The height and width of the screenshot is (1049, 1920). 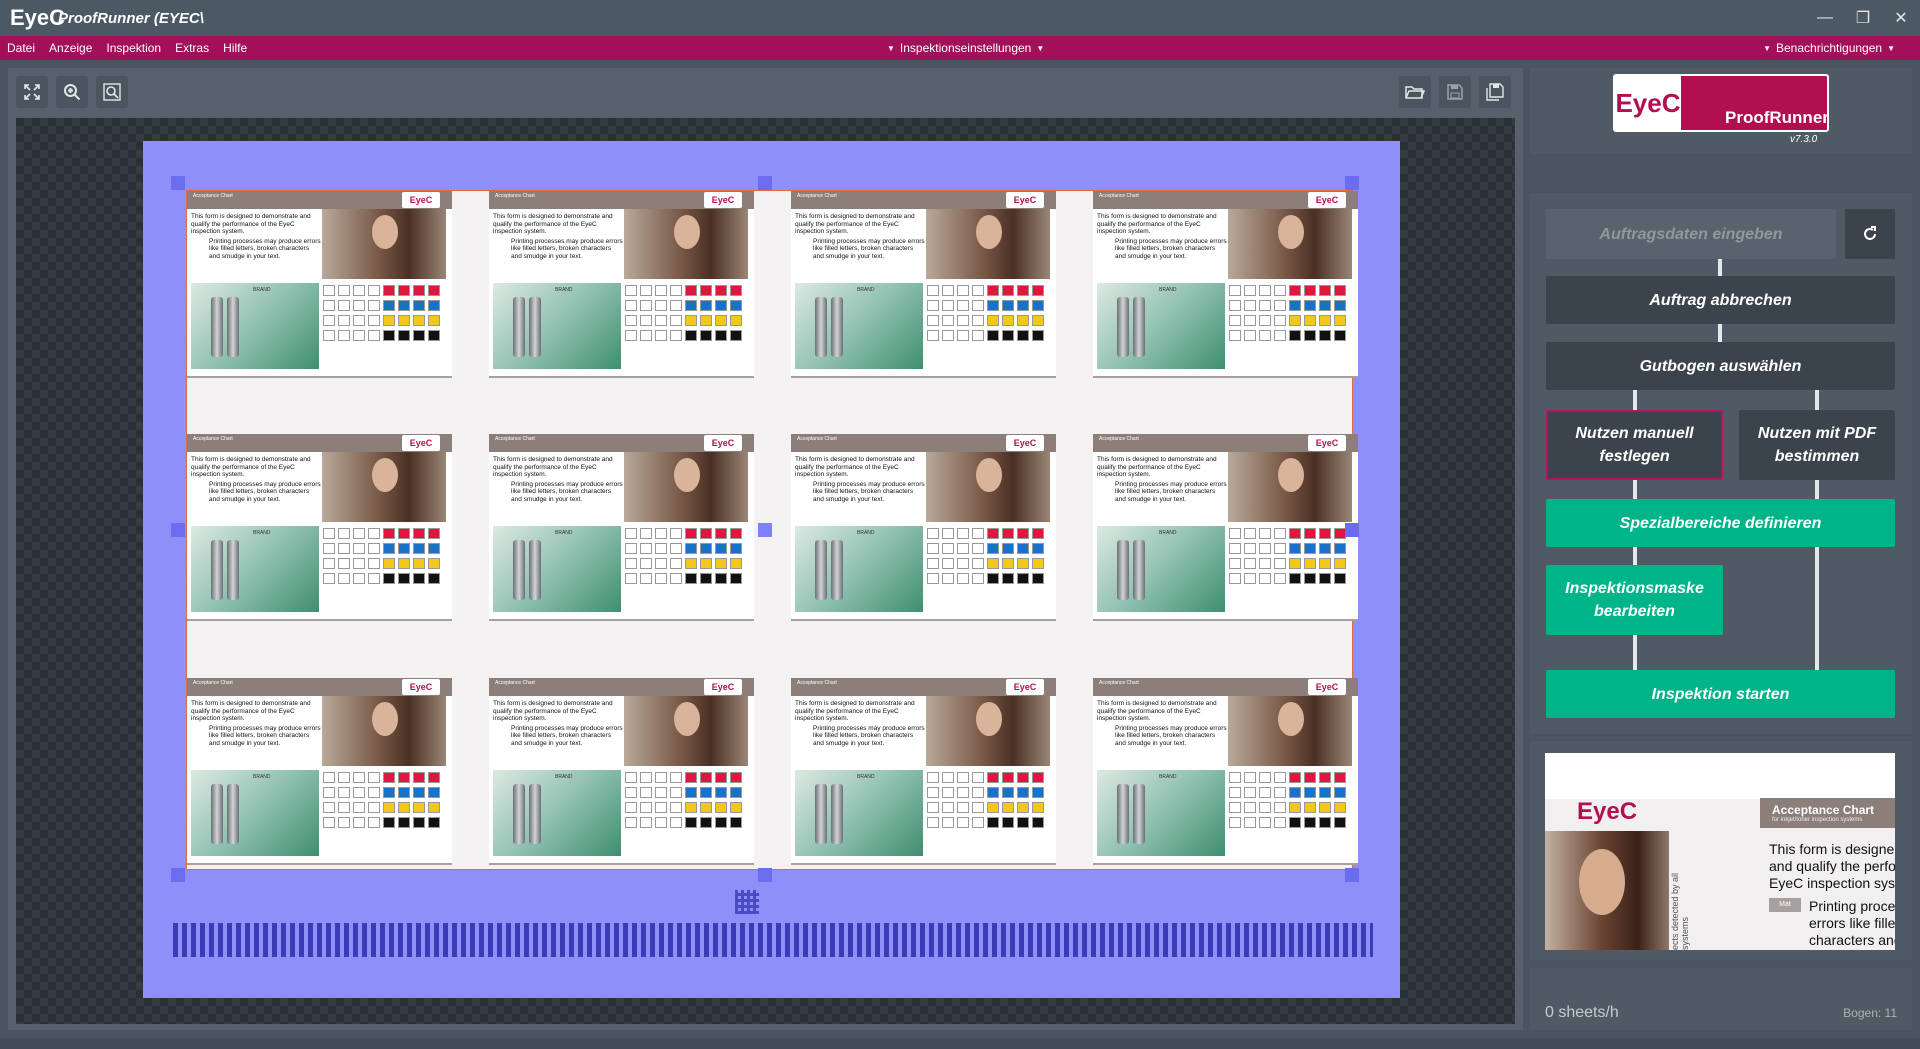 What do you see at coordinates (1691, 234) in the screenshot?
I see `order-entry-button: Auftragsdaten eingeben` at bounding box center [1691, 234].